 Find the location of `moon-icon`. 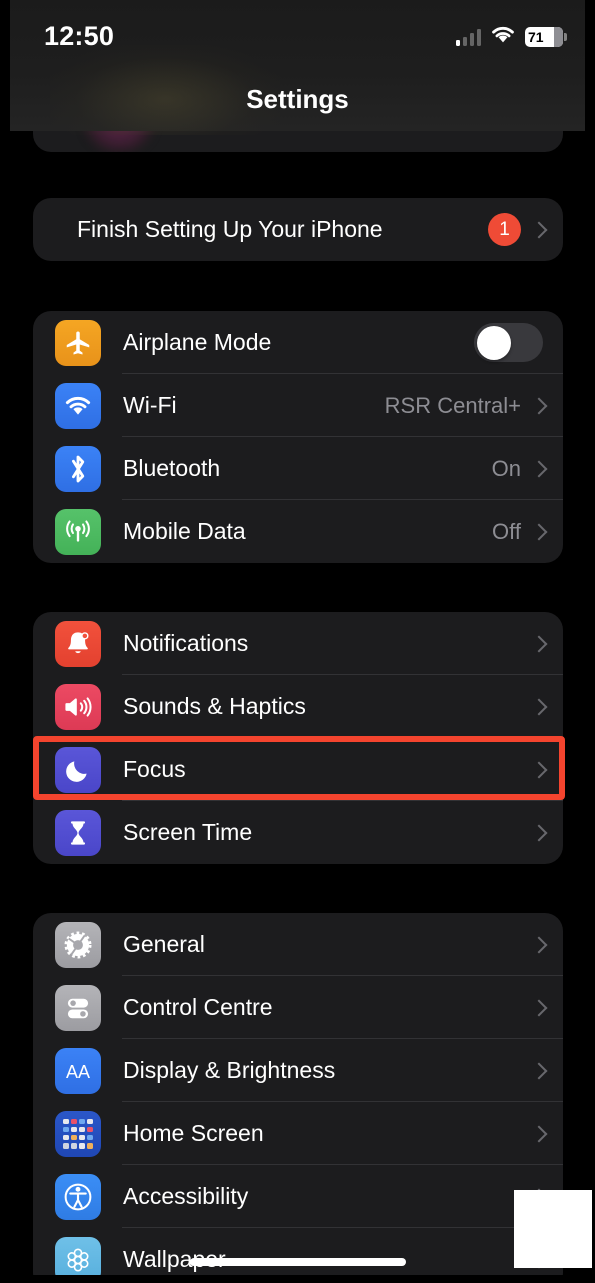

moon-icon is located at coordinates (78, 769).